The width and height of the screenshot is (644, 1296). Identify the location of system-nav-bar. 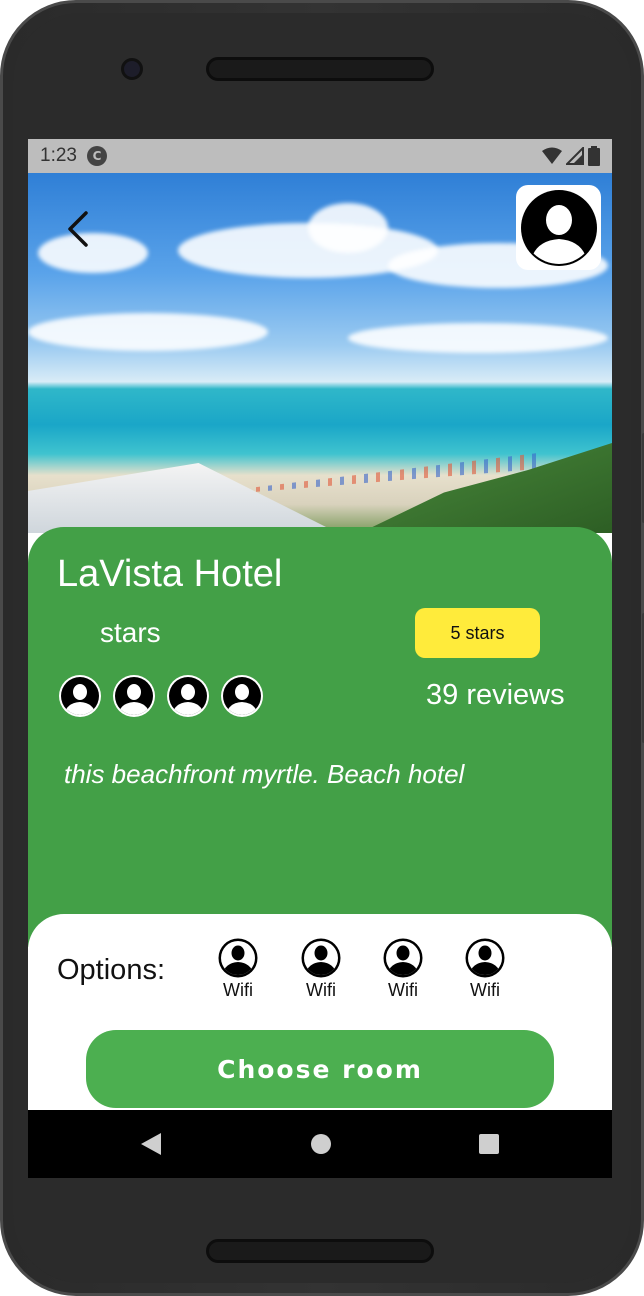
(320, 1144).